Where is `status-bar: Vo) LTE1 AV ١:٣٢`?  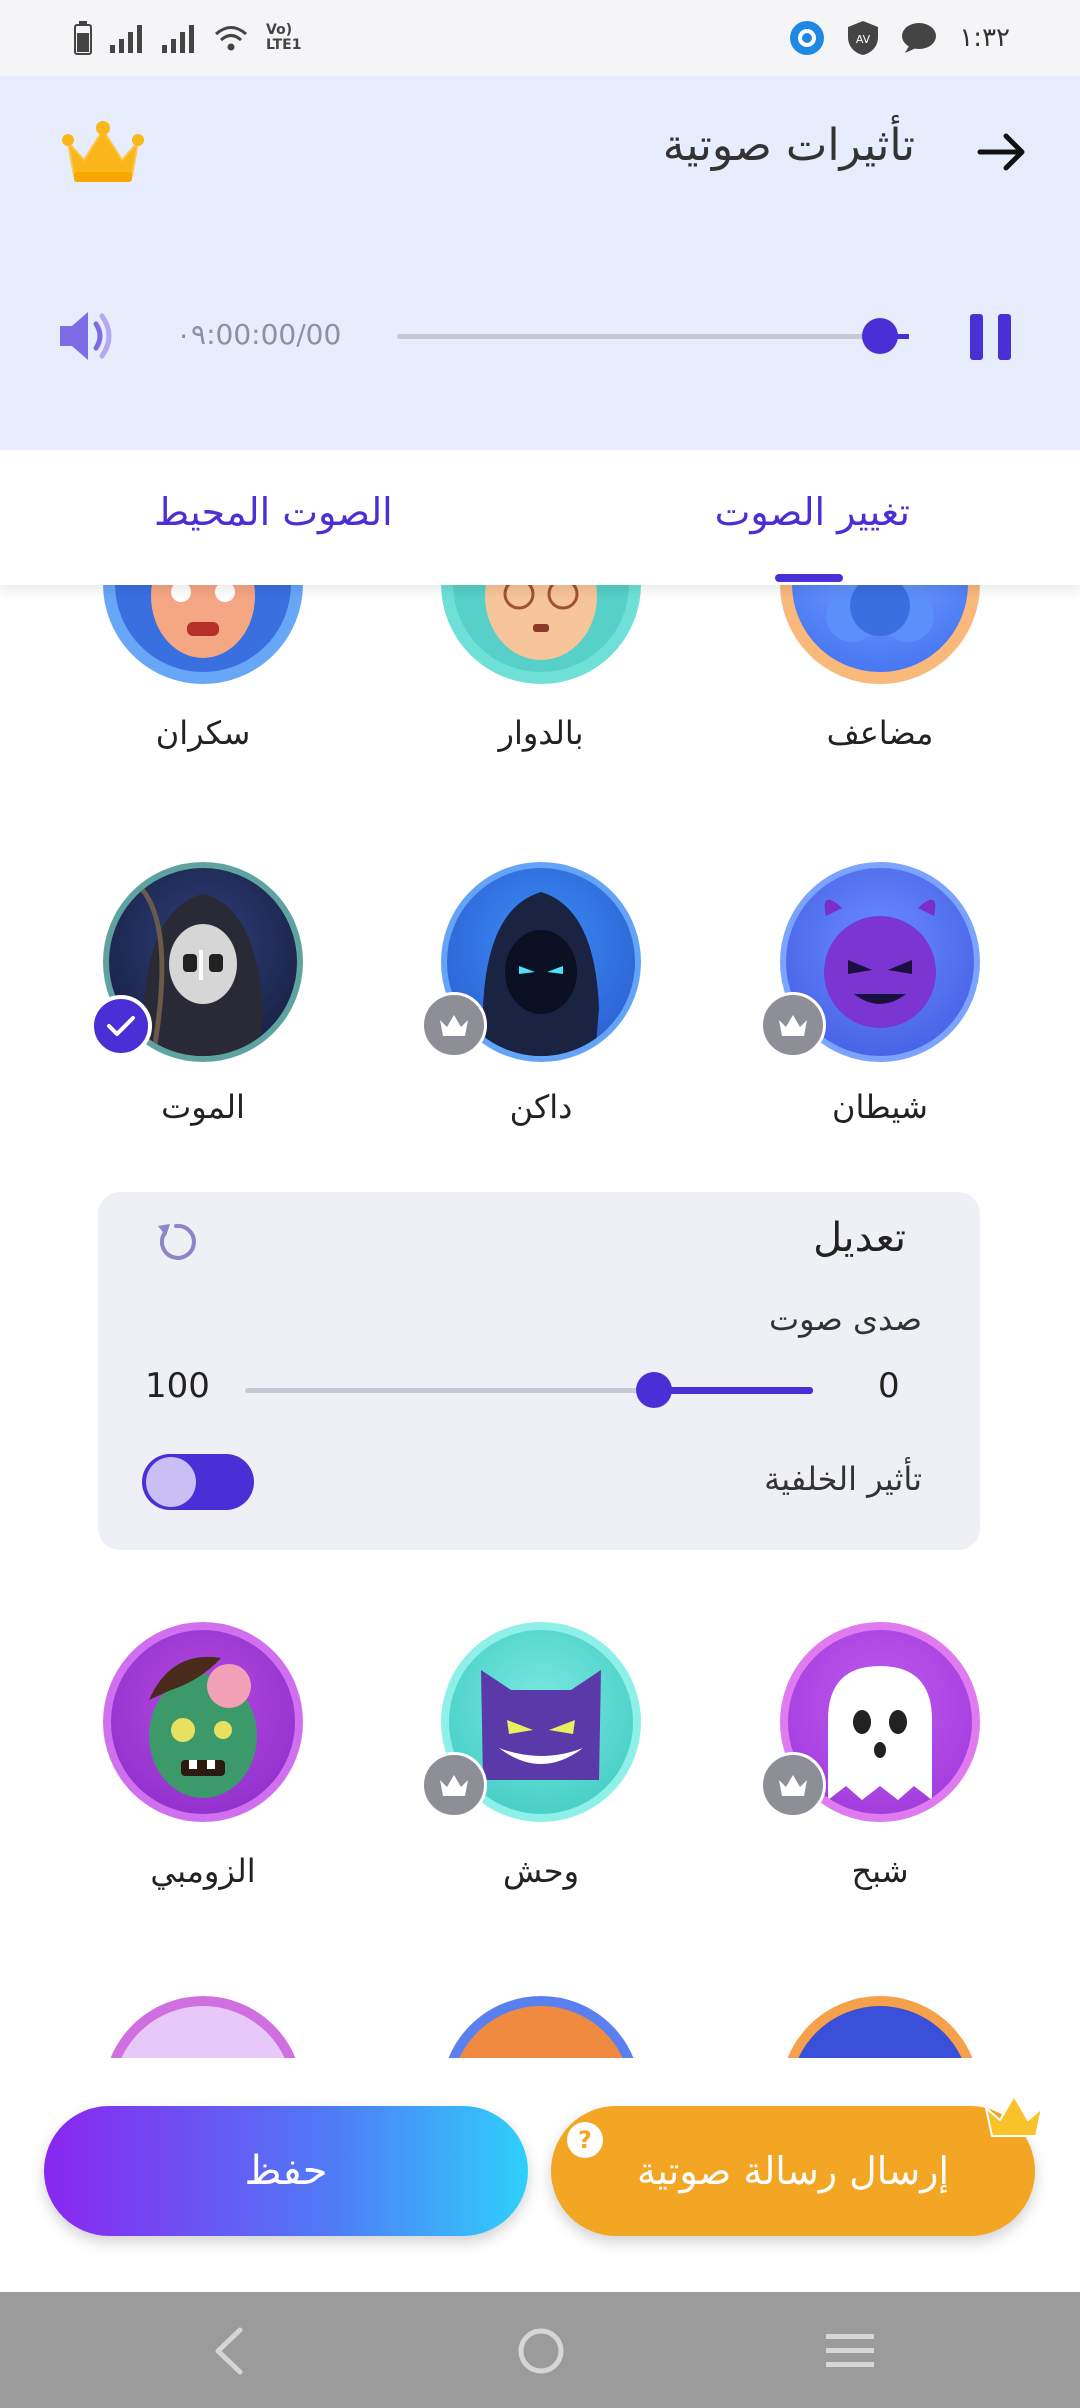 status-bar: Vo) LTE1 AV ١:٣٢ is located at coordinates (540, 38).